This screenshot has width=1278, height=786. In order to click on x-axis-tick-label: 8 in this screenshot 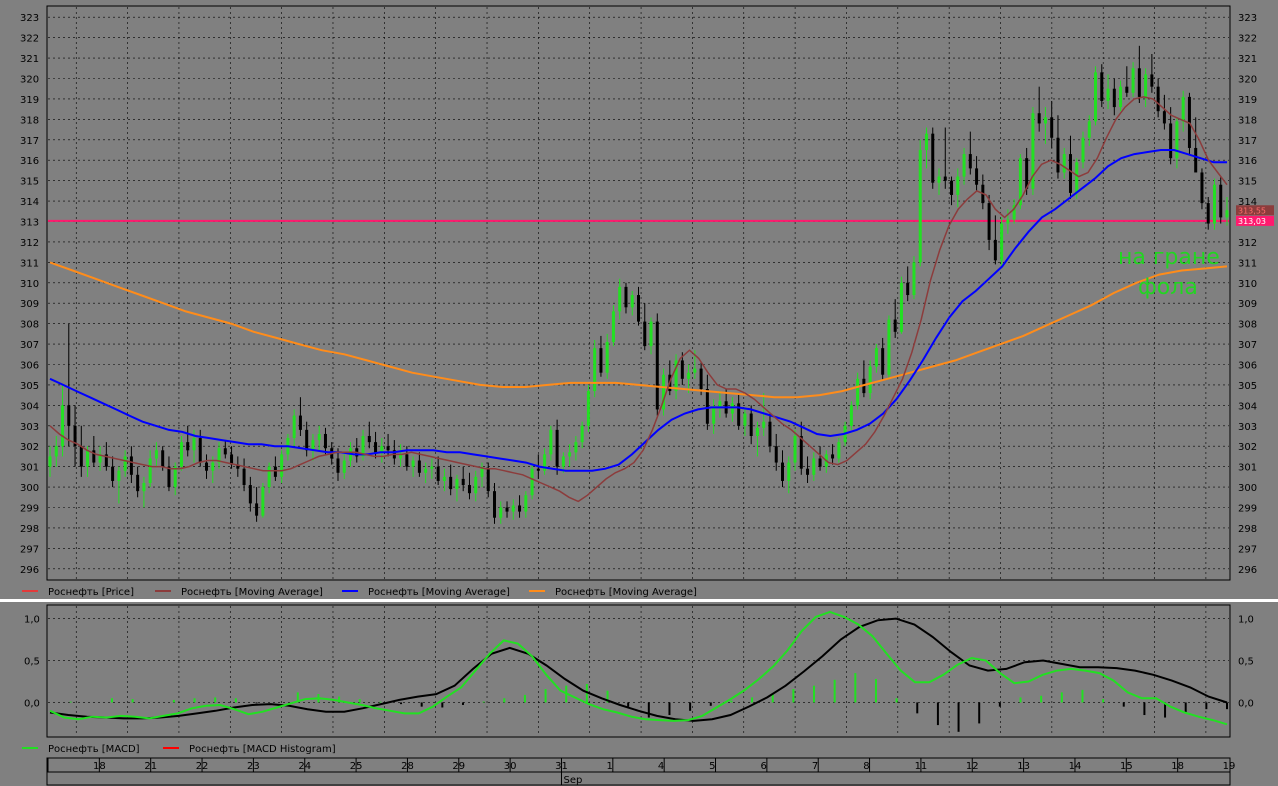, I will do `click(866, 766)`.